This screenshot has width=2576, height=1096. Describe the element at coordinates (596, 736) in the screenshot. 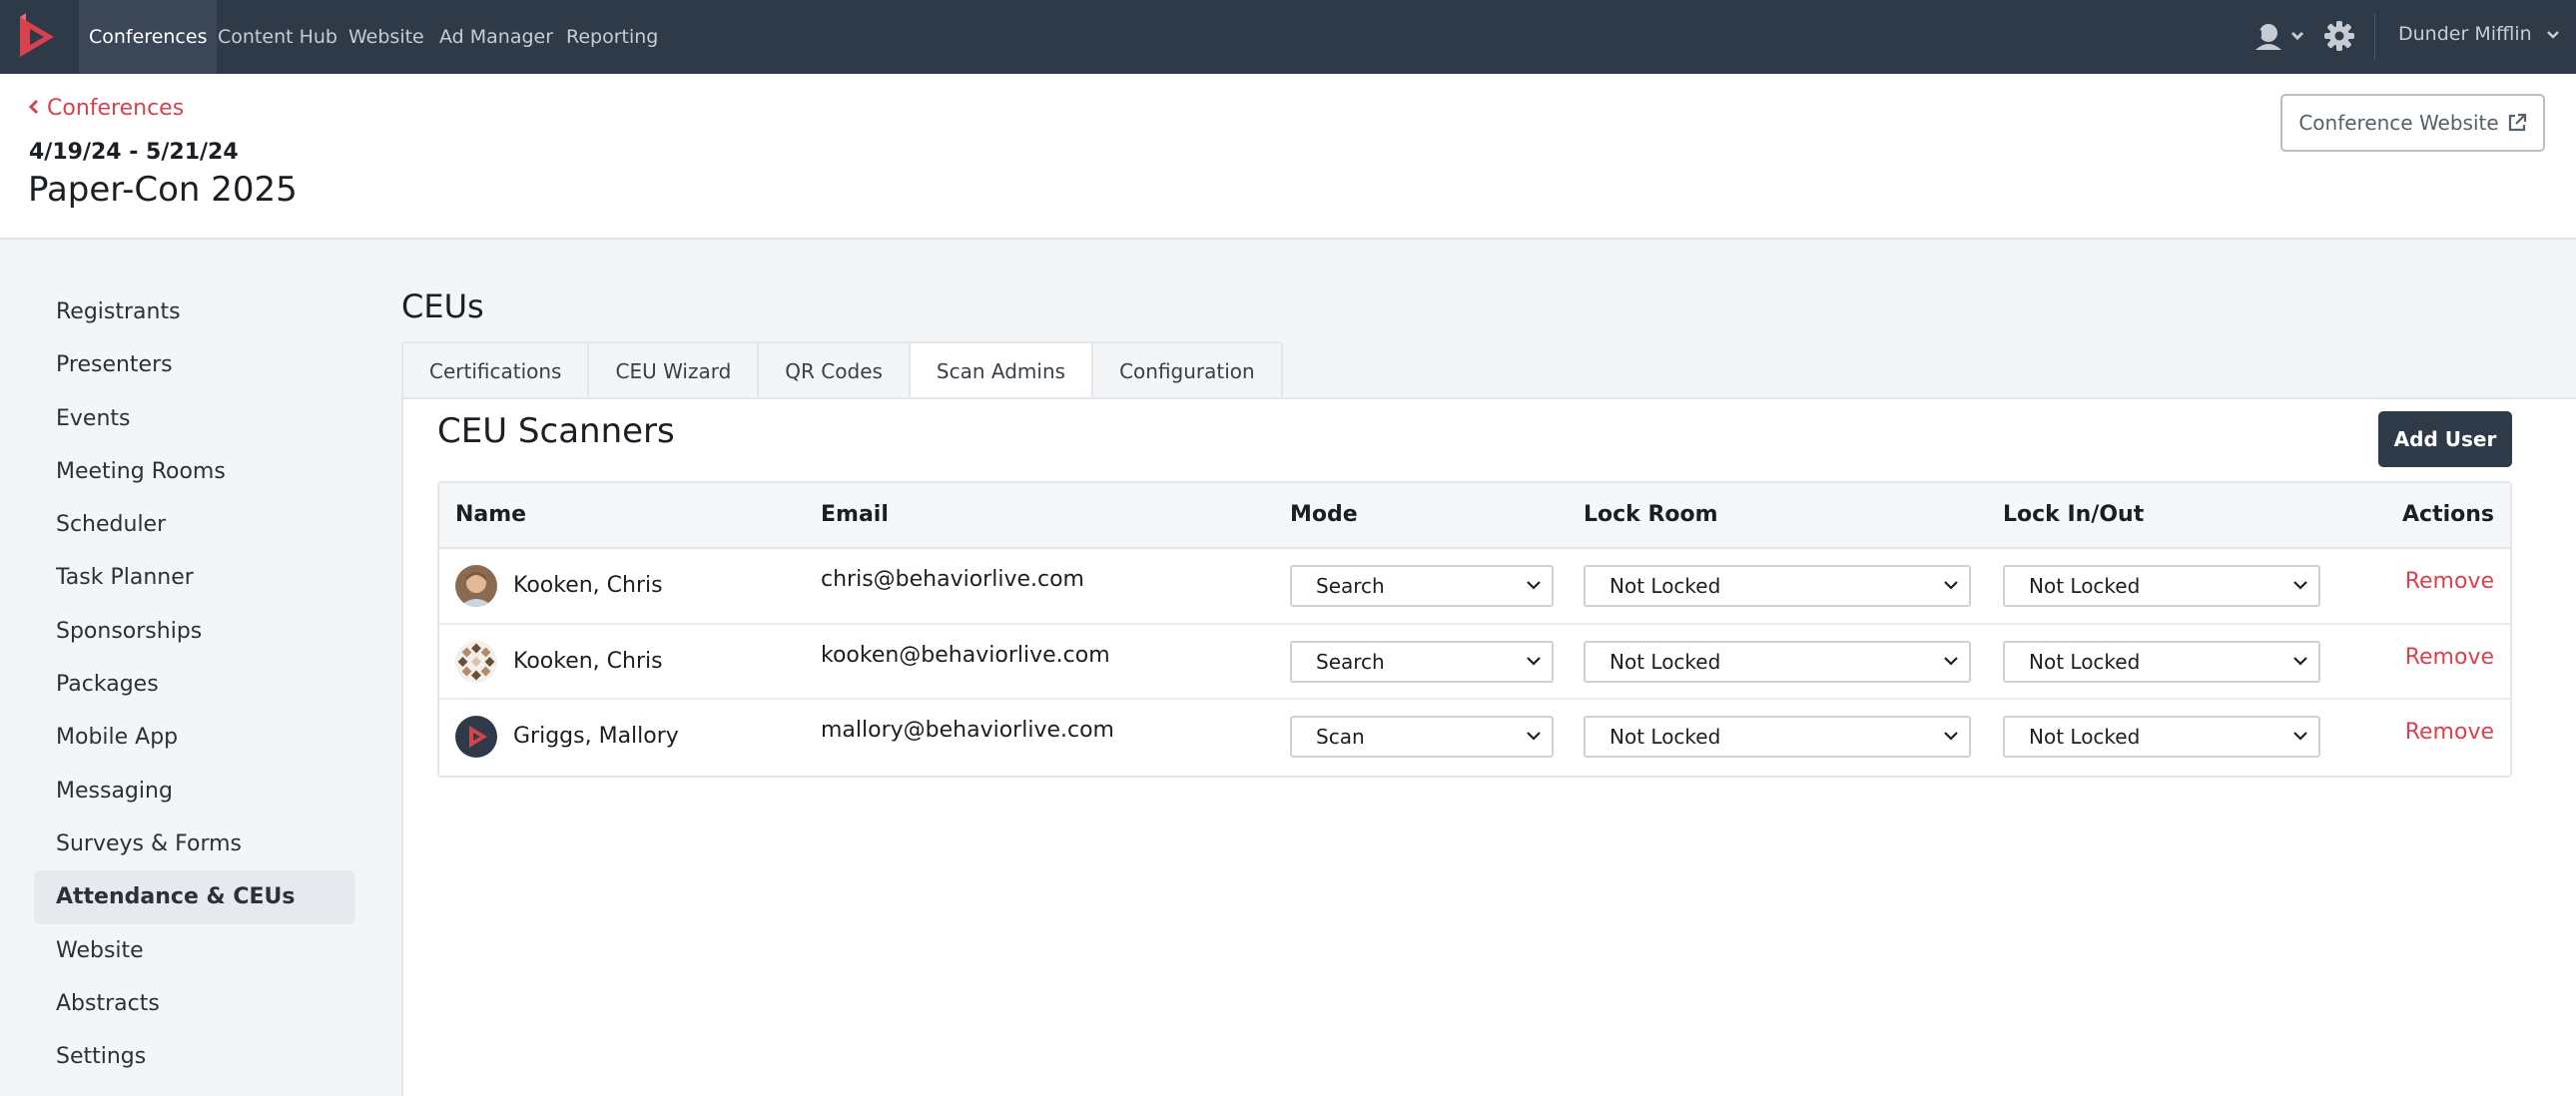

I see `cell-name: Griggs, Mallory` at that location.